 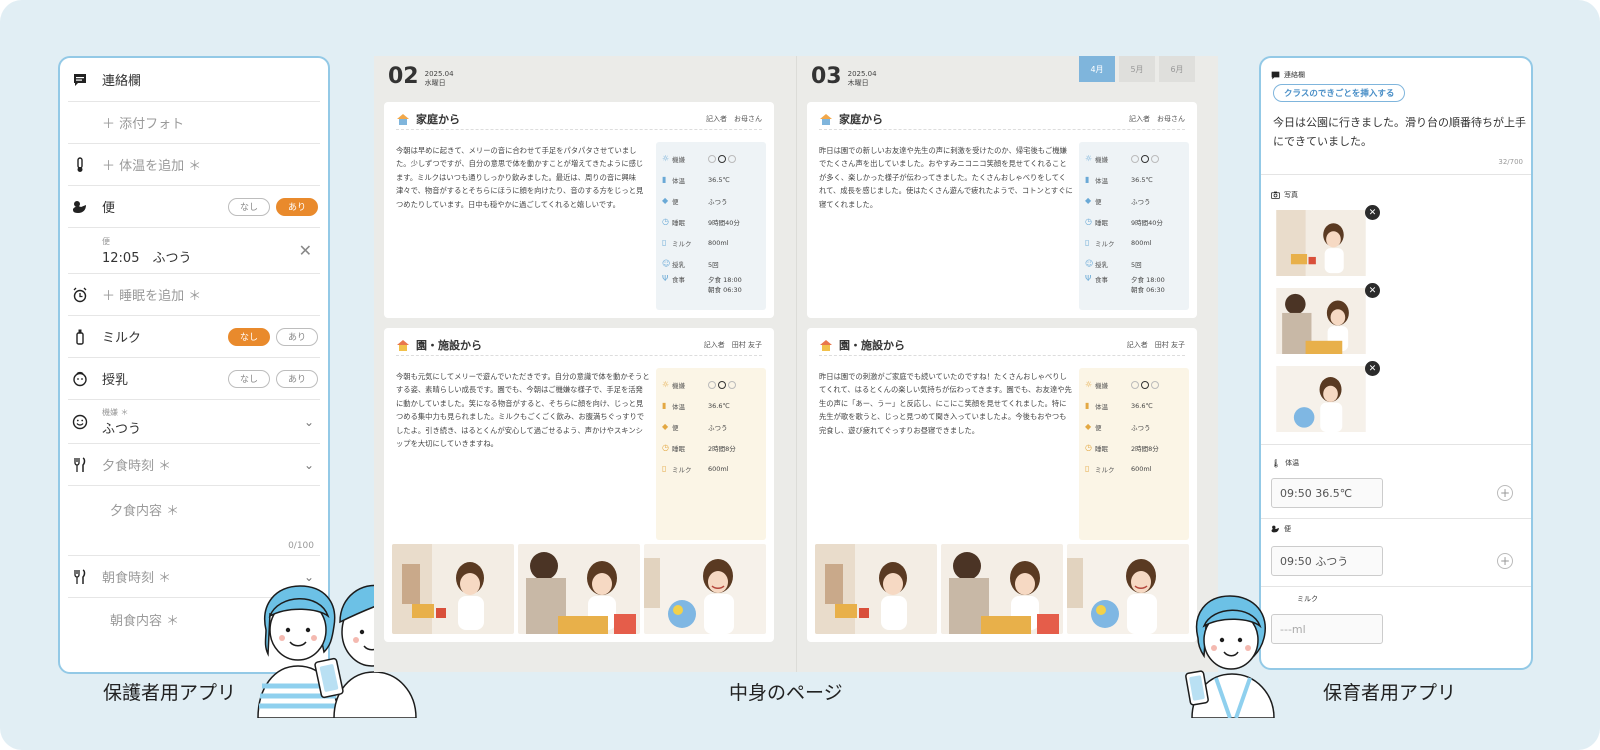 What do you see at coordinates (297, 336) in the screenshot?
I see `milk-yes-button: あり` at bounding box center [297, 336].